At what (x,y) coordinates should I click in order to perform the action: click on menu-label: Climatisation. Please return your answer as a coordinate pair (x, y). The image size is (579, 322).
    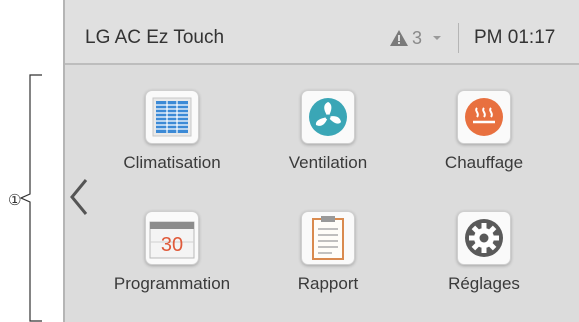
    Looking at the image, I should click on (172, 162).